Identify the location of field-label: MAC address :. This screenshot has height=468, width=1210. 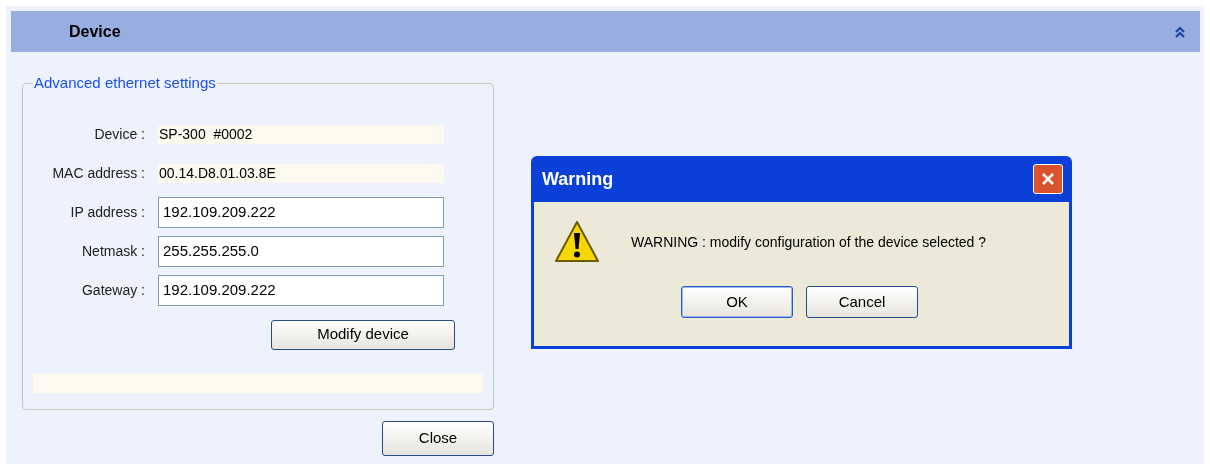
(98, 173).